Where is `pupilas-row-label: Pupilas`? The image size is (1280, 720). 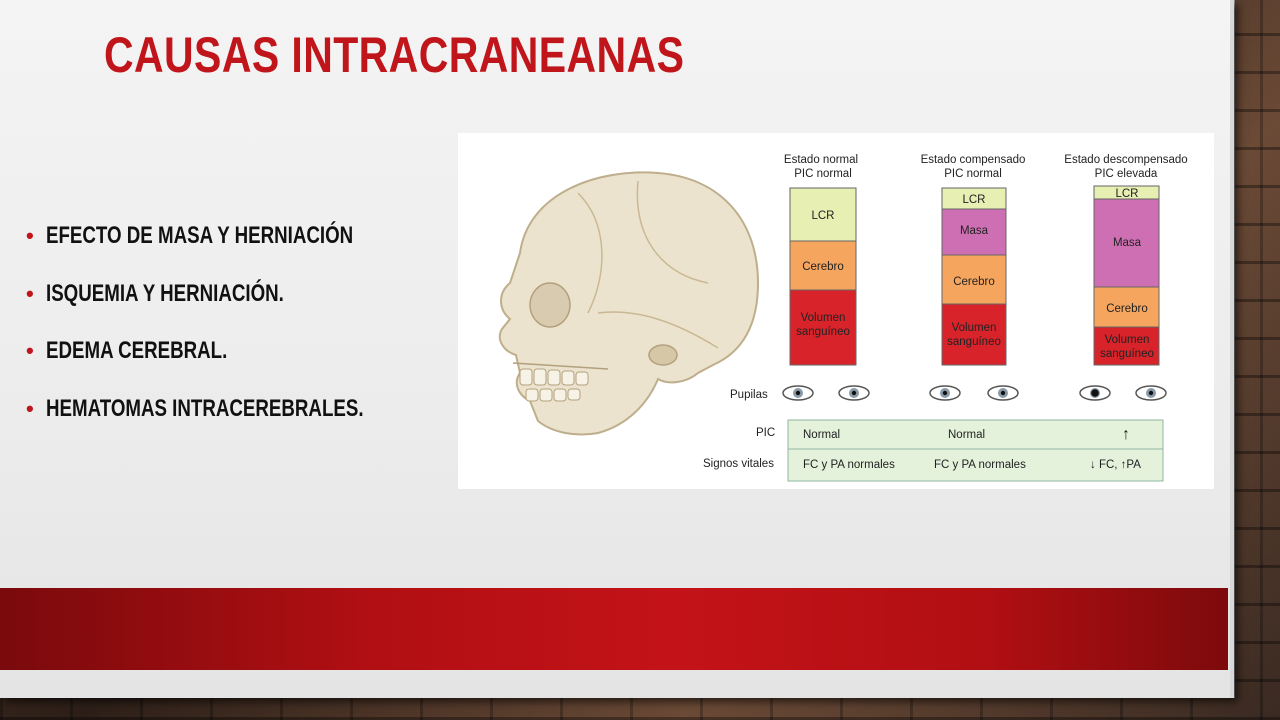
pupilas-row-label: Pupilas is located at coordinates (749, 395).